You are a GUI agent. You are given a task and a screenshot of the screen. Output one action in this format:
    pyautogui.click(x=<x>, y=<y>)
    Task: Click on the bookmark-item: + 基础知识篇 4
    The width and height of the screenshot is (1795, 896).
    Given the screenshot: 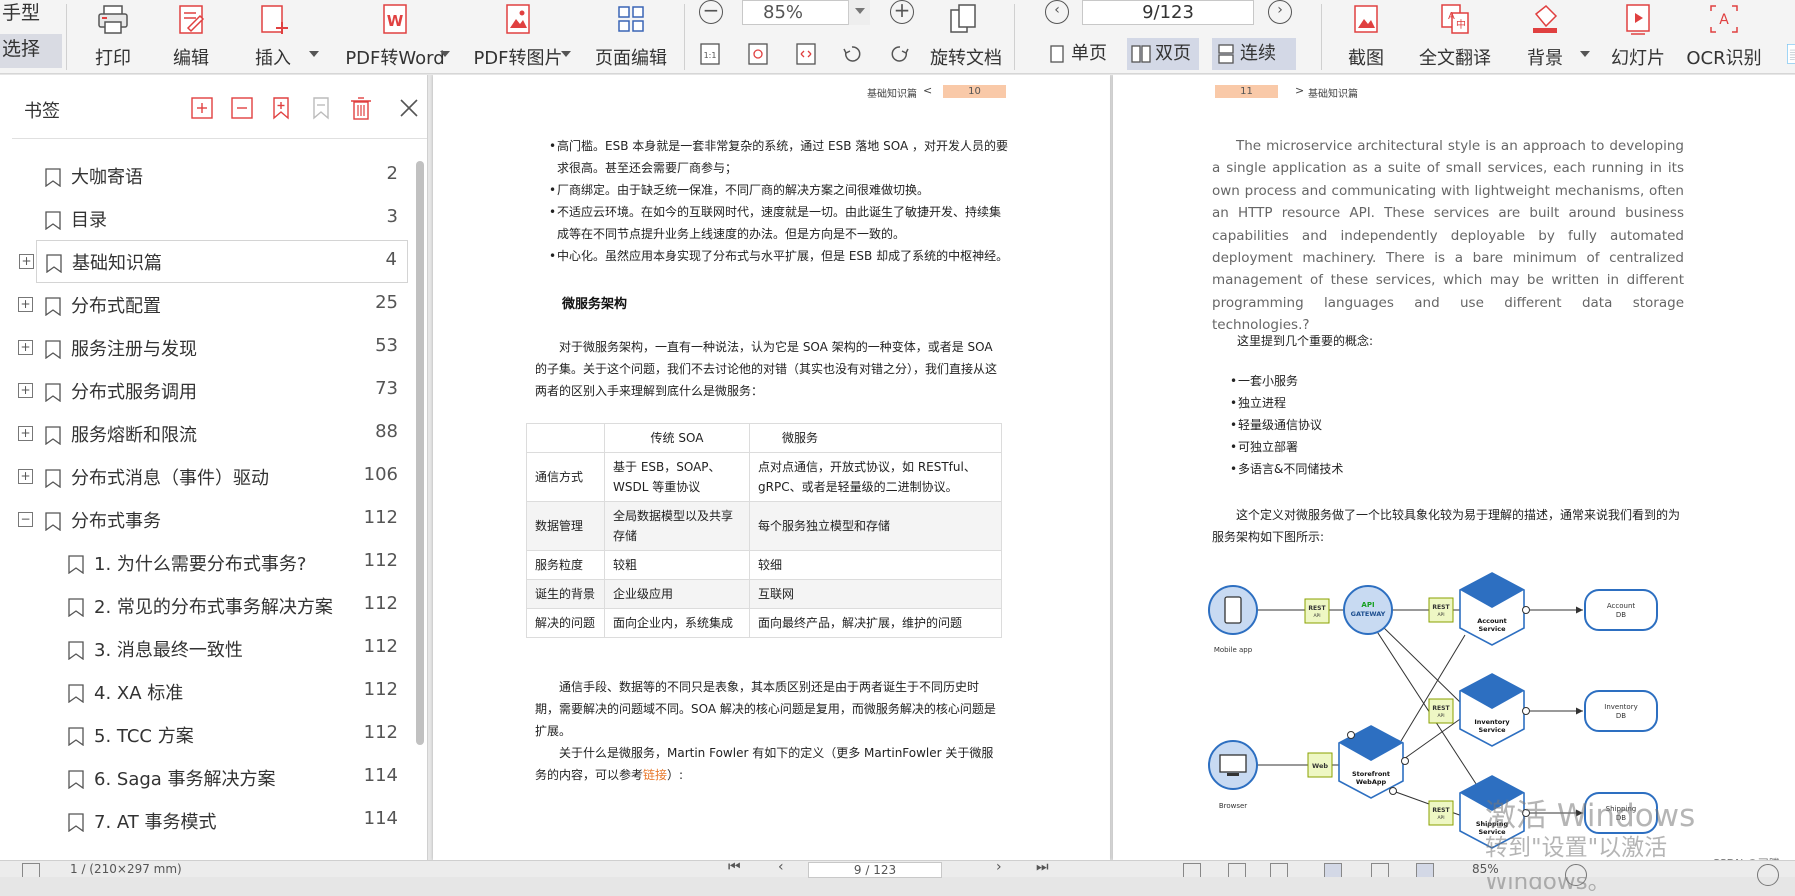 What is the action you would take?
    pyautogui.click(x=213, y=261)
    